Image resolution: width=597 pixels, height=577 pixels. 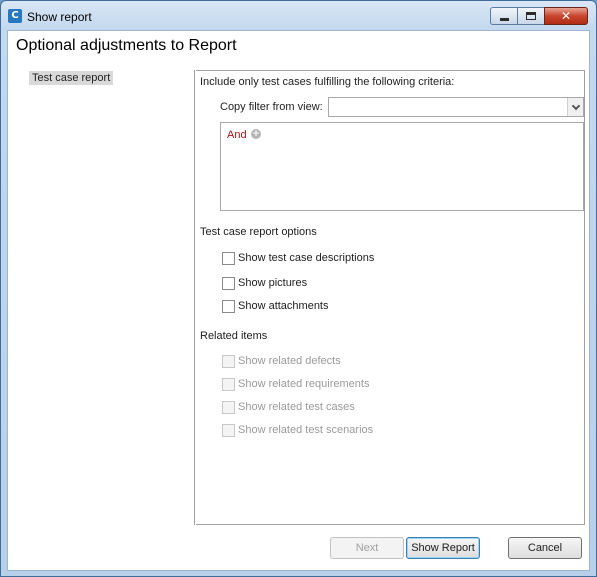 I want to click on maximize-icon, so click(x=531, y=16).